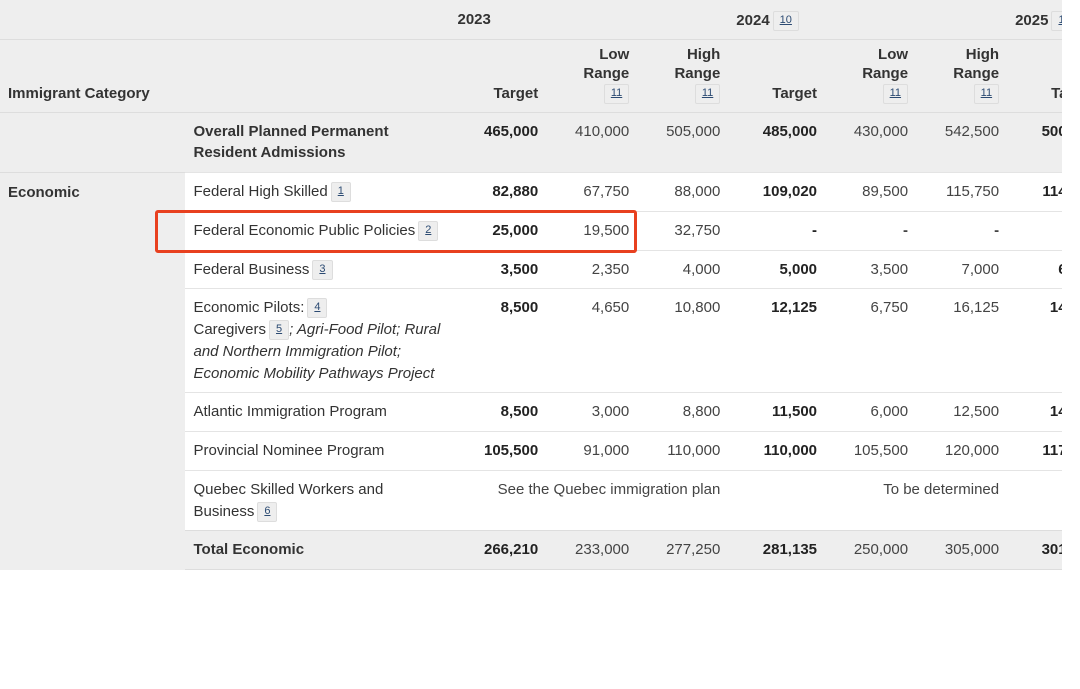  Describe the element at coordinates (589, 20) in the screenshot. I see `year-group-2023: 2023` at that location.